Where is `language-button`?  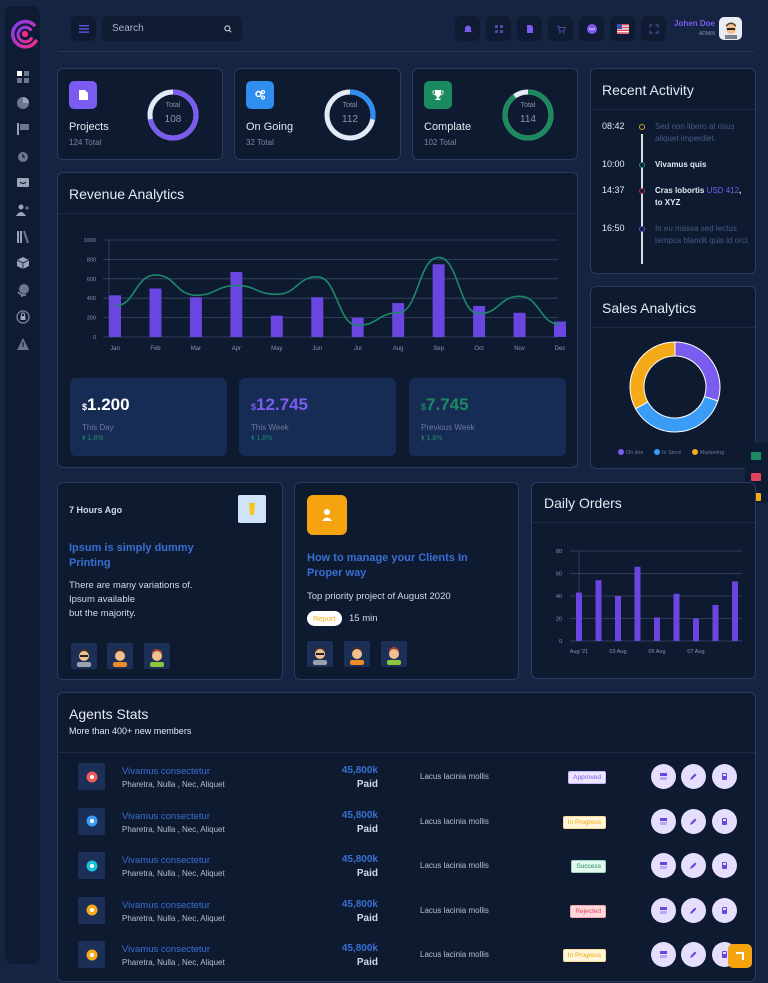 language-button is located at coordinates (622, 28).